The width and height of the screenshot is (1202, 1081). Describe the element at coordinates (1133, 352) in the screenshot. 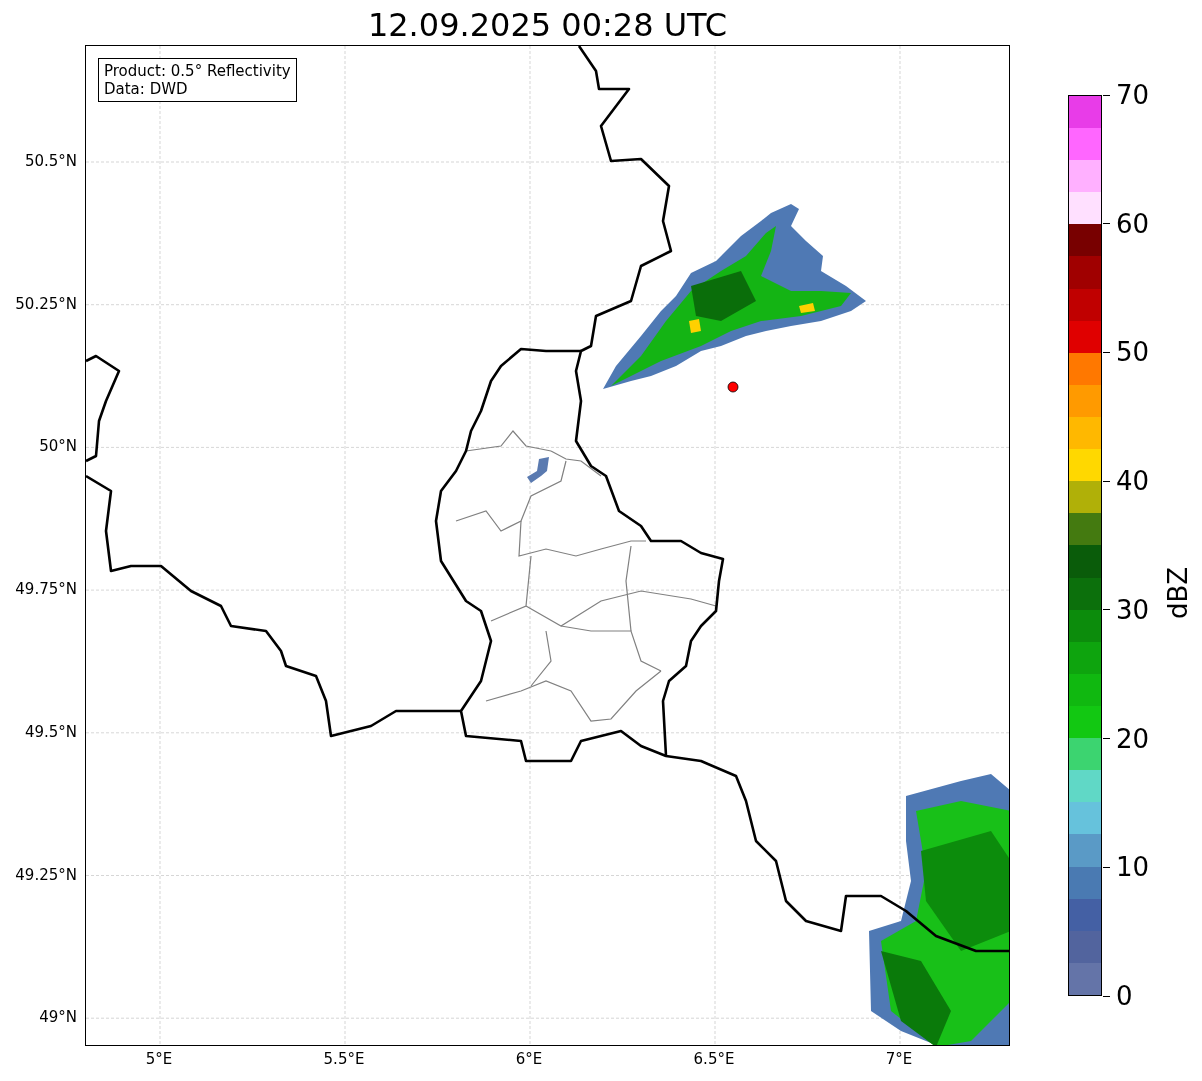

I see `colorbar-tick-label: 50` at that location.